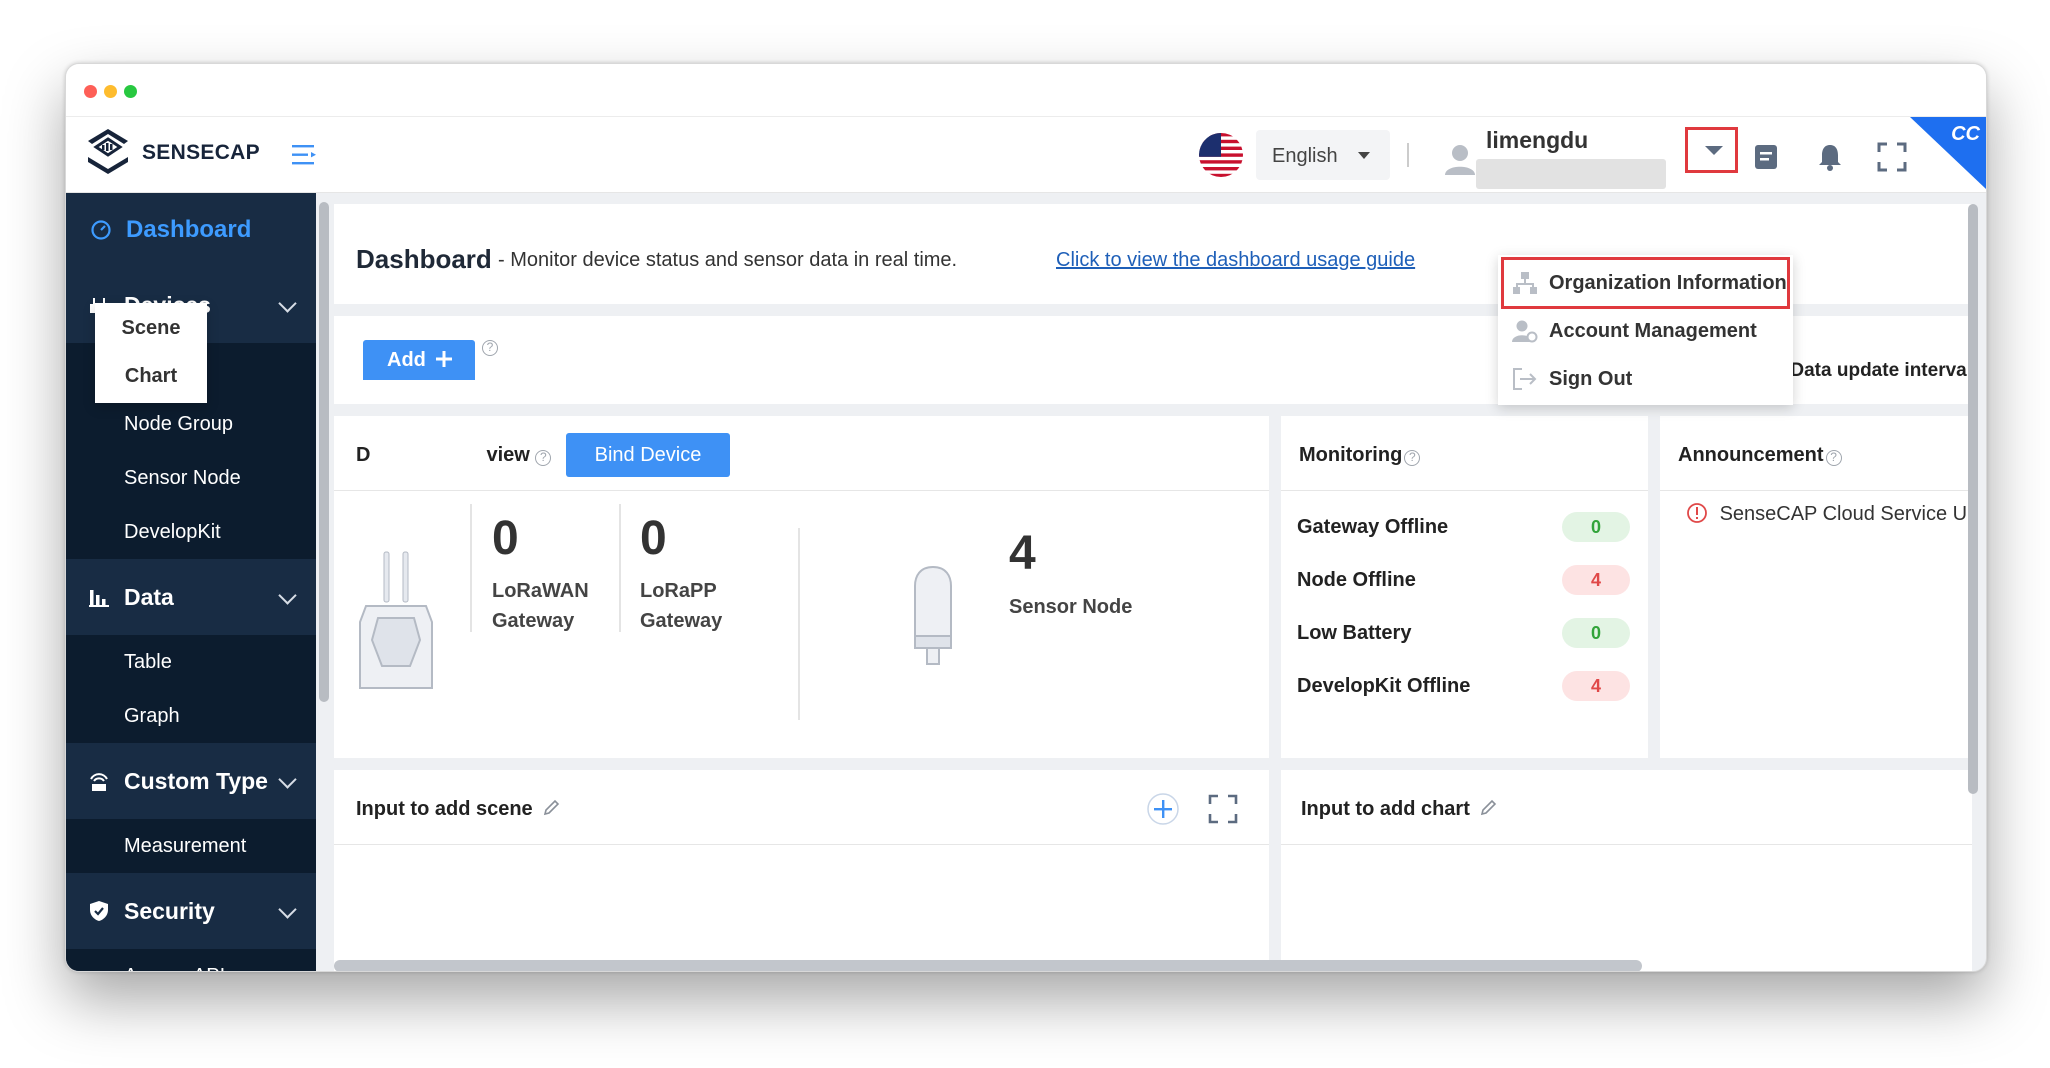 The width and height of the screenshot is (2050, 1068). I want to click on add-button-label: Add, so click(406, 360).